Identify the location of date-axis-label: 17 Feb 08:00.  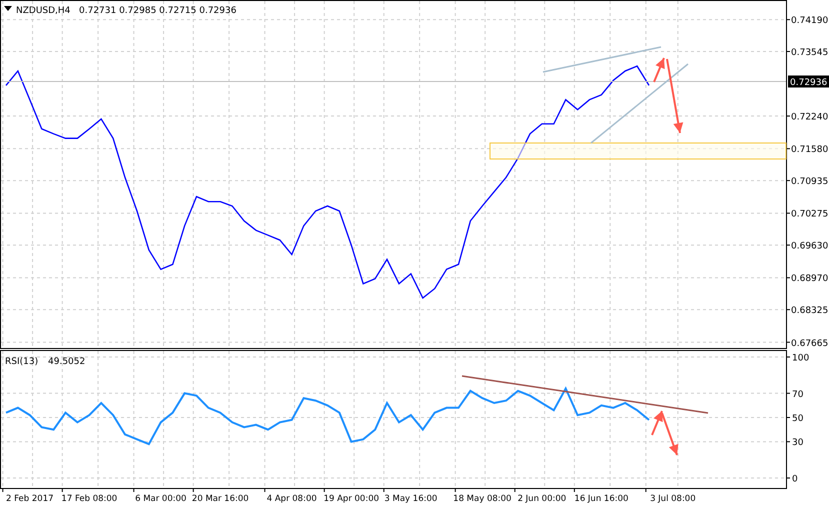
(89, 499).